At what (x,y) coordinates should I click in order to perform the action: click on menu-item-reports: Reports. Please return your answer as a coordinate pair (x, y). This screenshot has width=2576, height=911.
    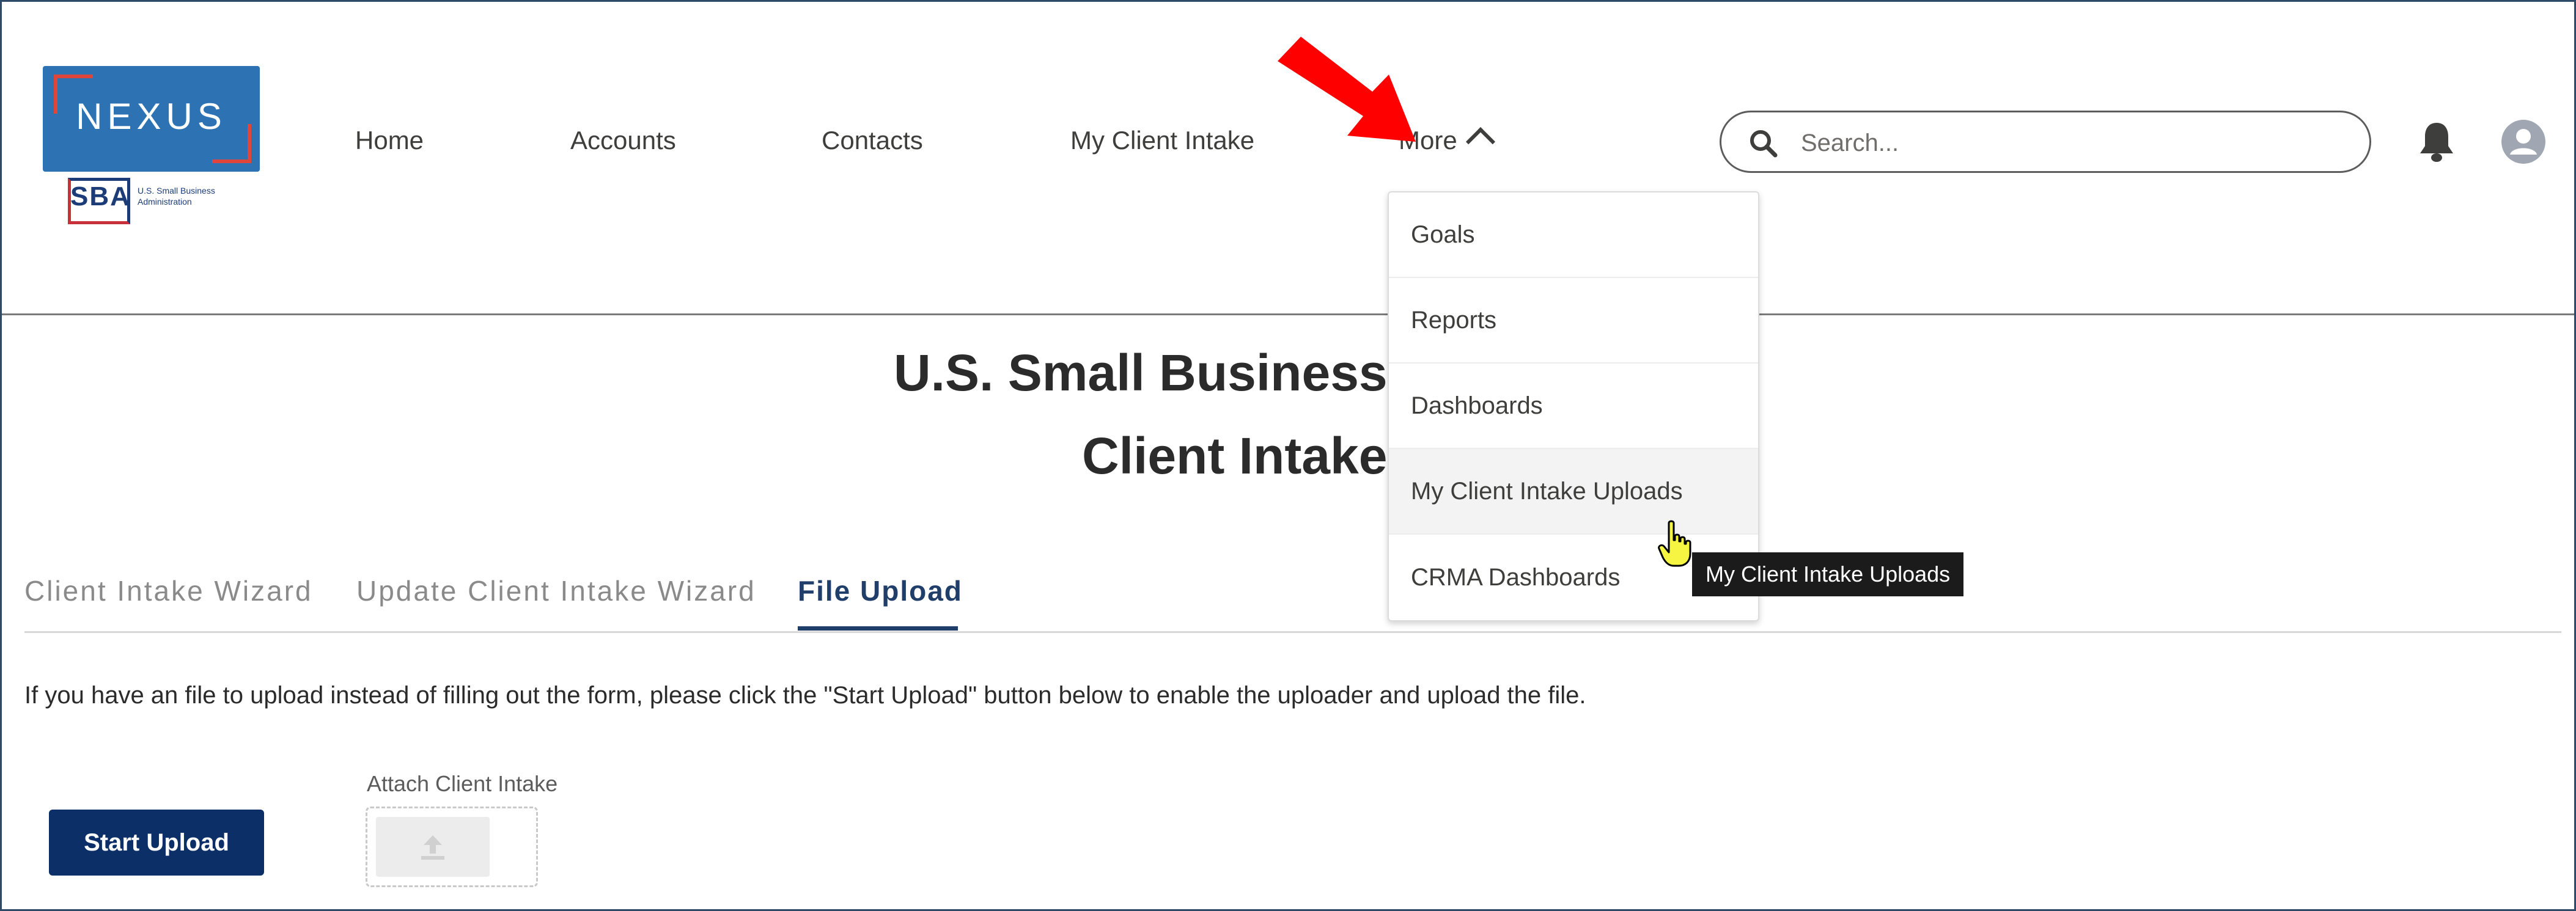
    Looking at the image, I should click on (1574, 321).